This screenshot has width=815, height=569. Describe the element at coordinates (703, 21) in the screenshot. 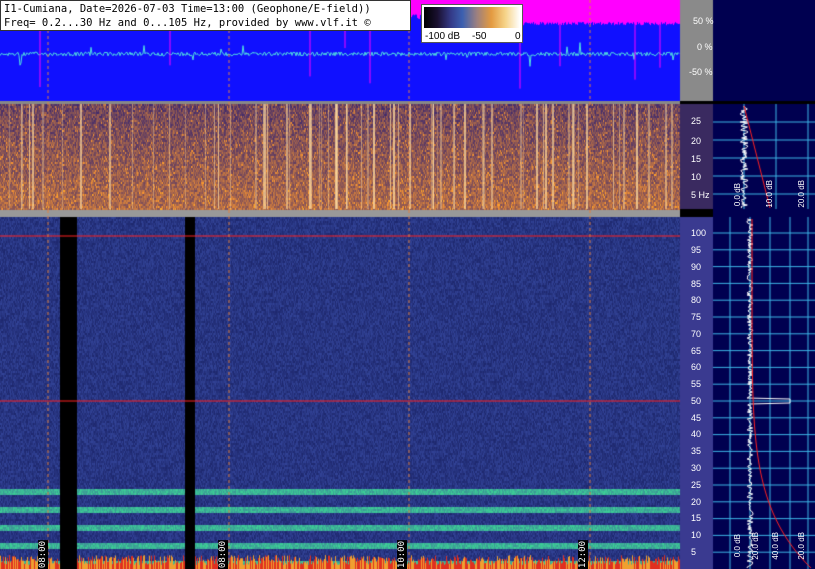

I see `waveform-tick-50: 50 %` at that location.